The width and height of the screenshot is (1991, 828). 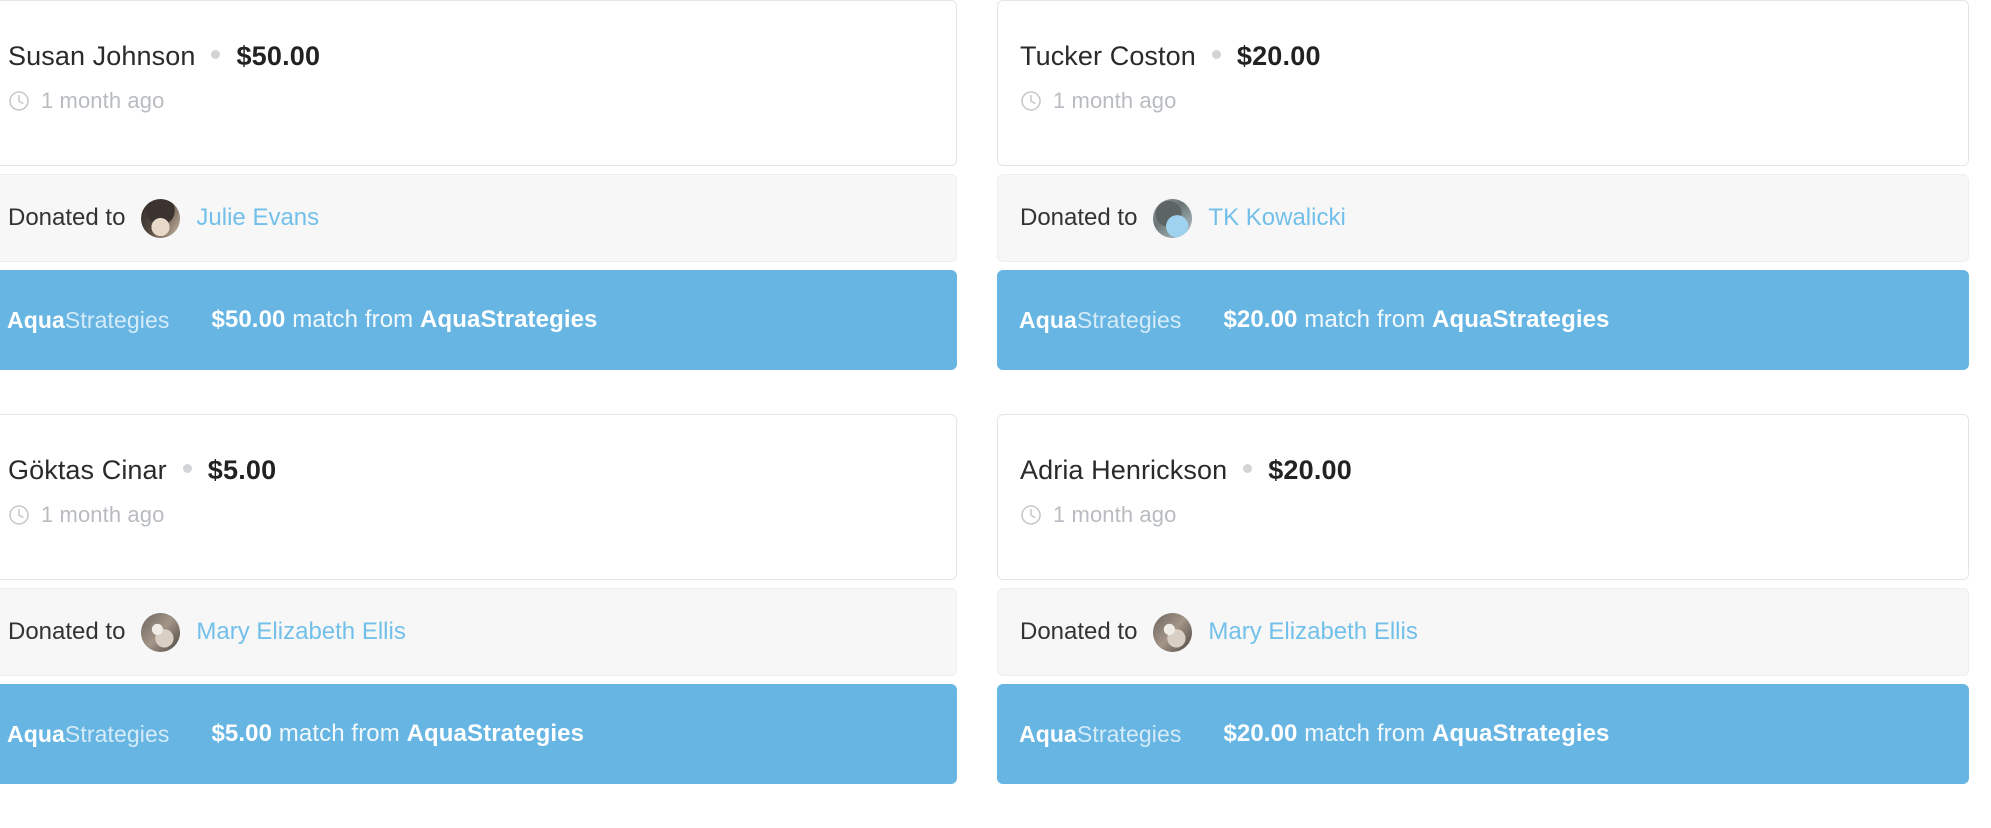 What do you see at coordinates (242, 470) in the screenshot?
I see `donation-amount: $5.00` at bounding box center [242, 470].